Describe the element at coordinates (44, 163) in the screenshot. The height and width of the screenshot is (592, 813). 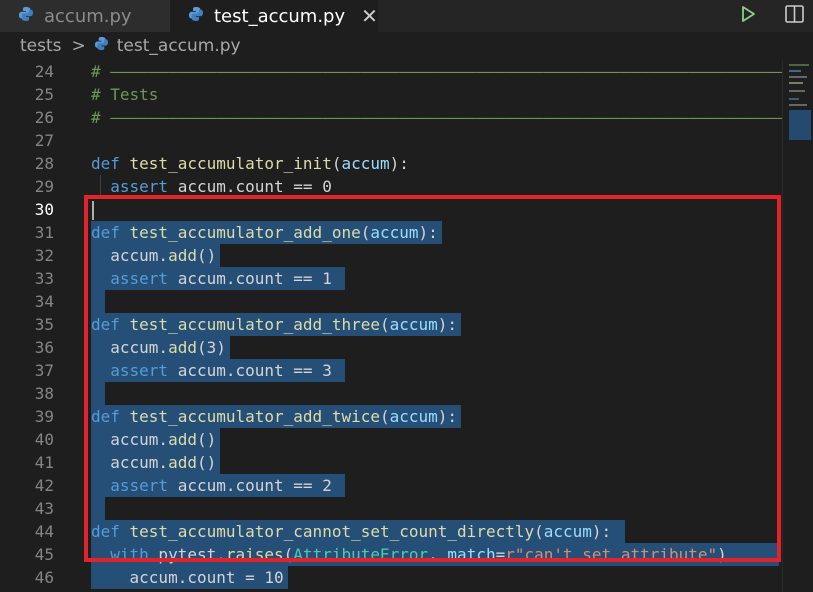
I see `line-number: 28` at that location.